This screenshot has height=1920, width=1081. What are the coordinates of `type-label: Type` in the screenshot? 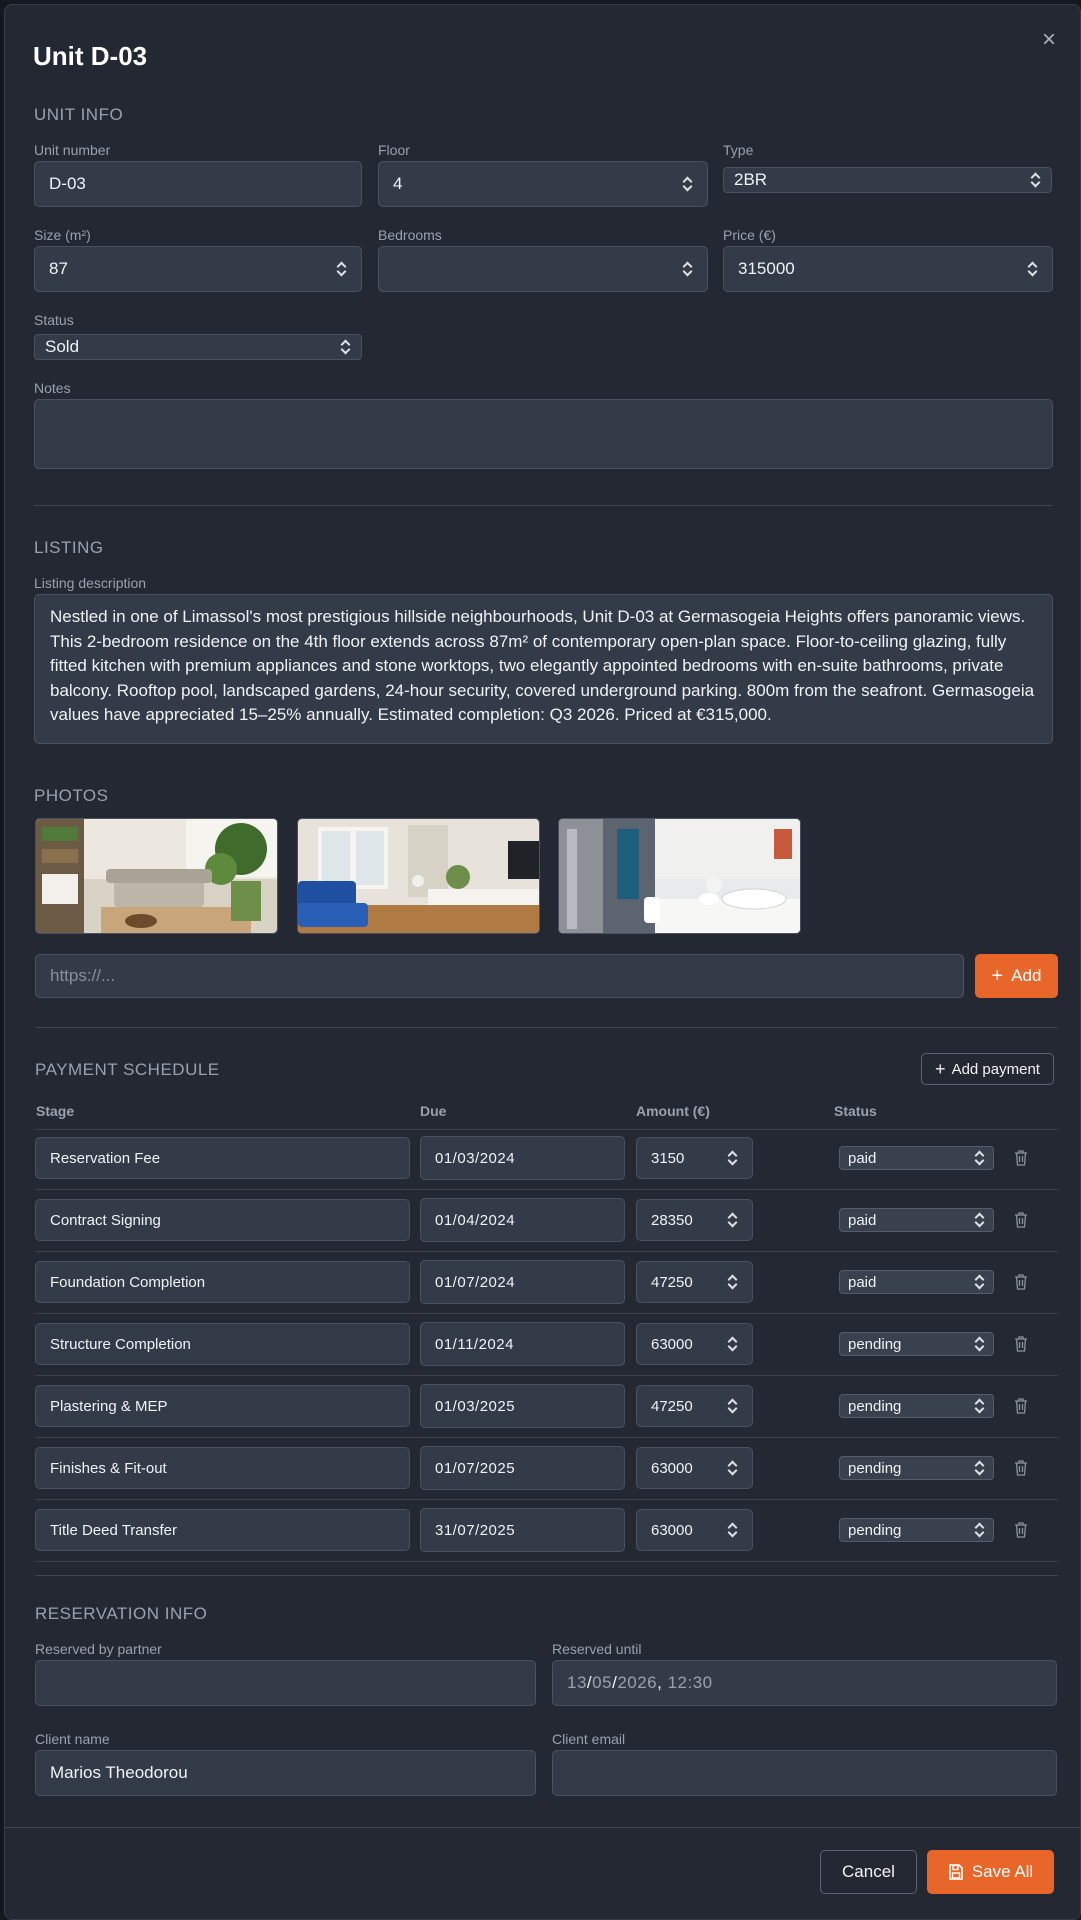 It's located at (738, 150).